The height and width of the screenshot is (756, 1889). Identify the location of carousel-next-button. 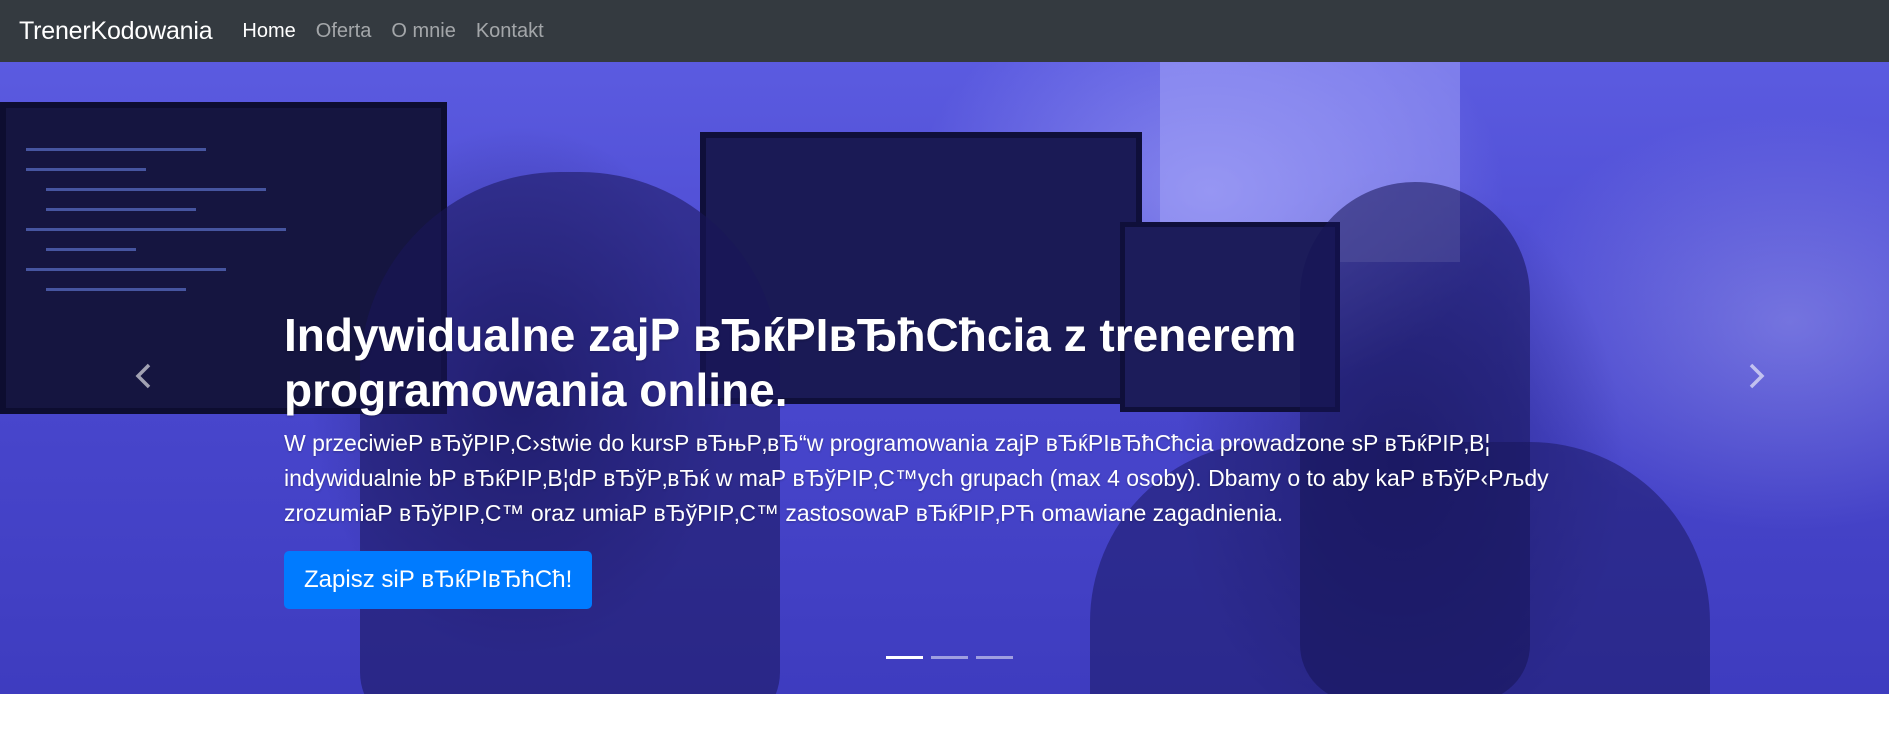
(1757, 376).